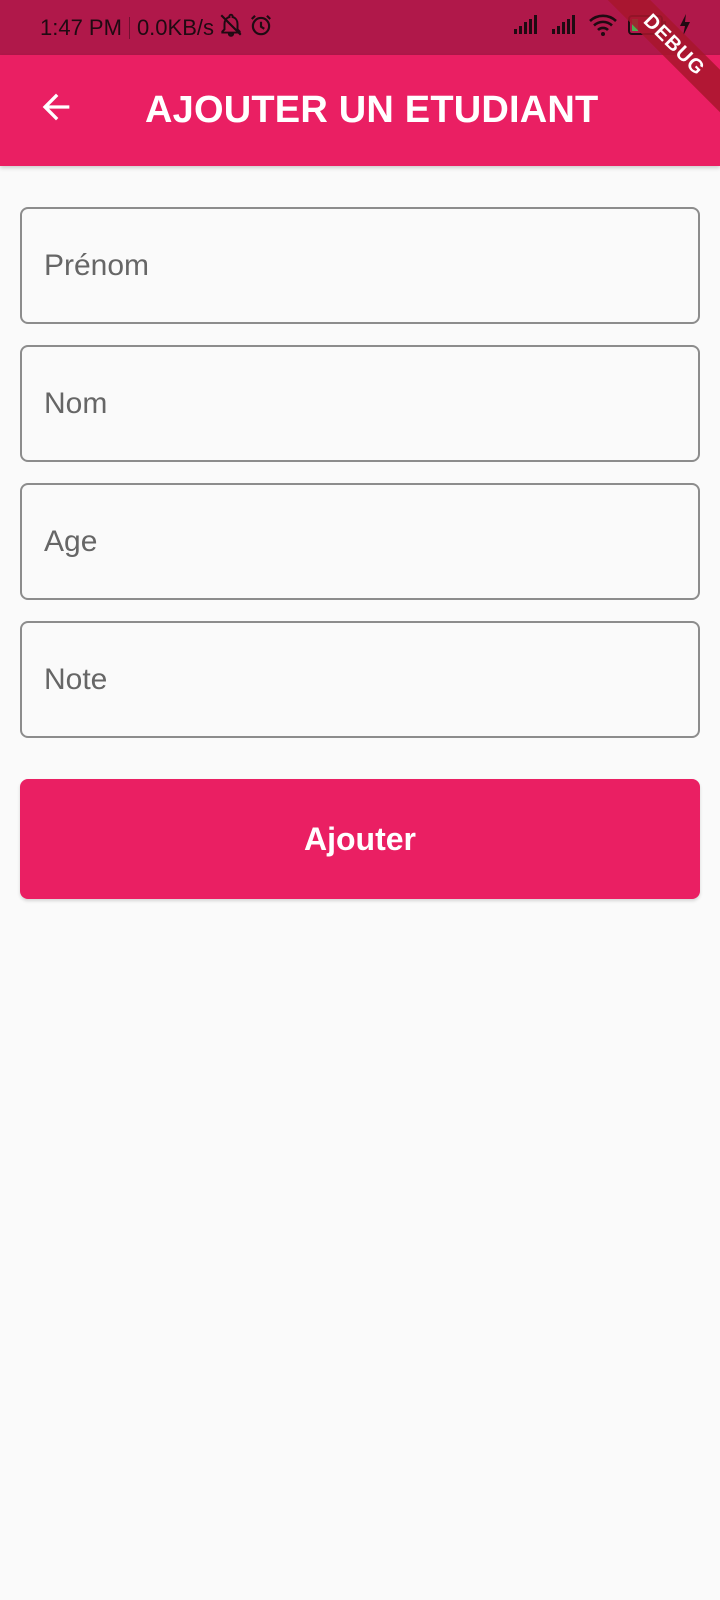  Describe the element at coordinates (261, 28) in the screenshot. I see `alarm-icon` at that location.